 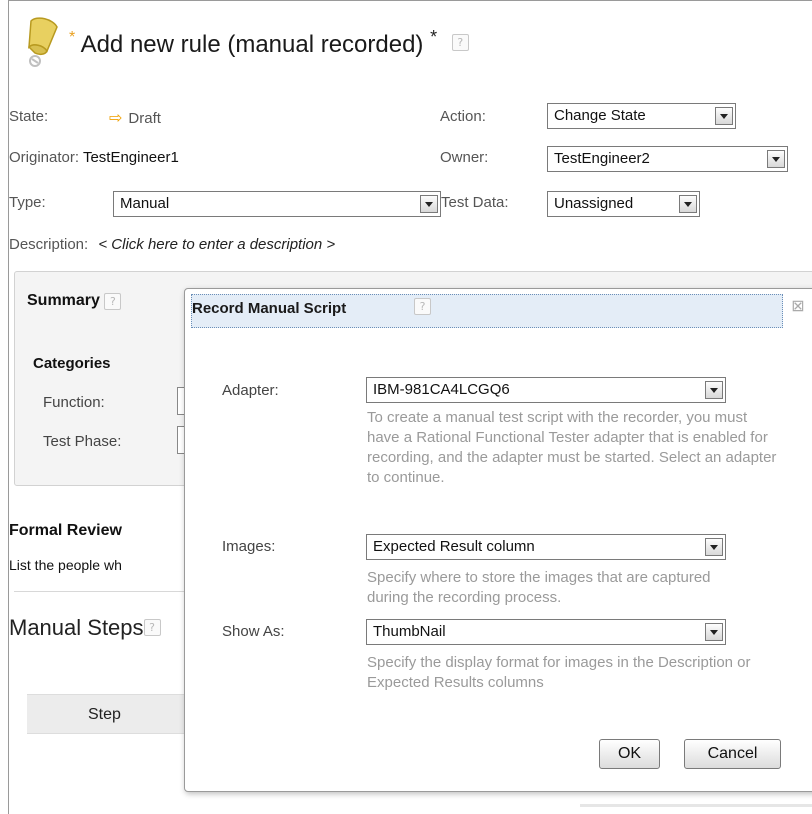 I want to click on owner-select: TestEngineer2, so click(x=667, y=159).